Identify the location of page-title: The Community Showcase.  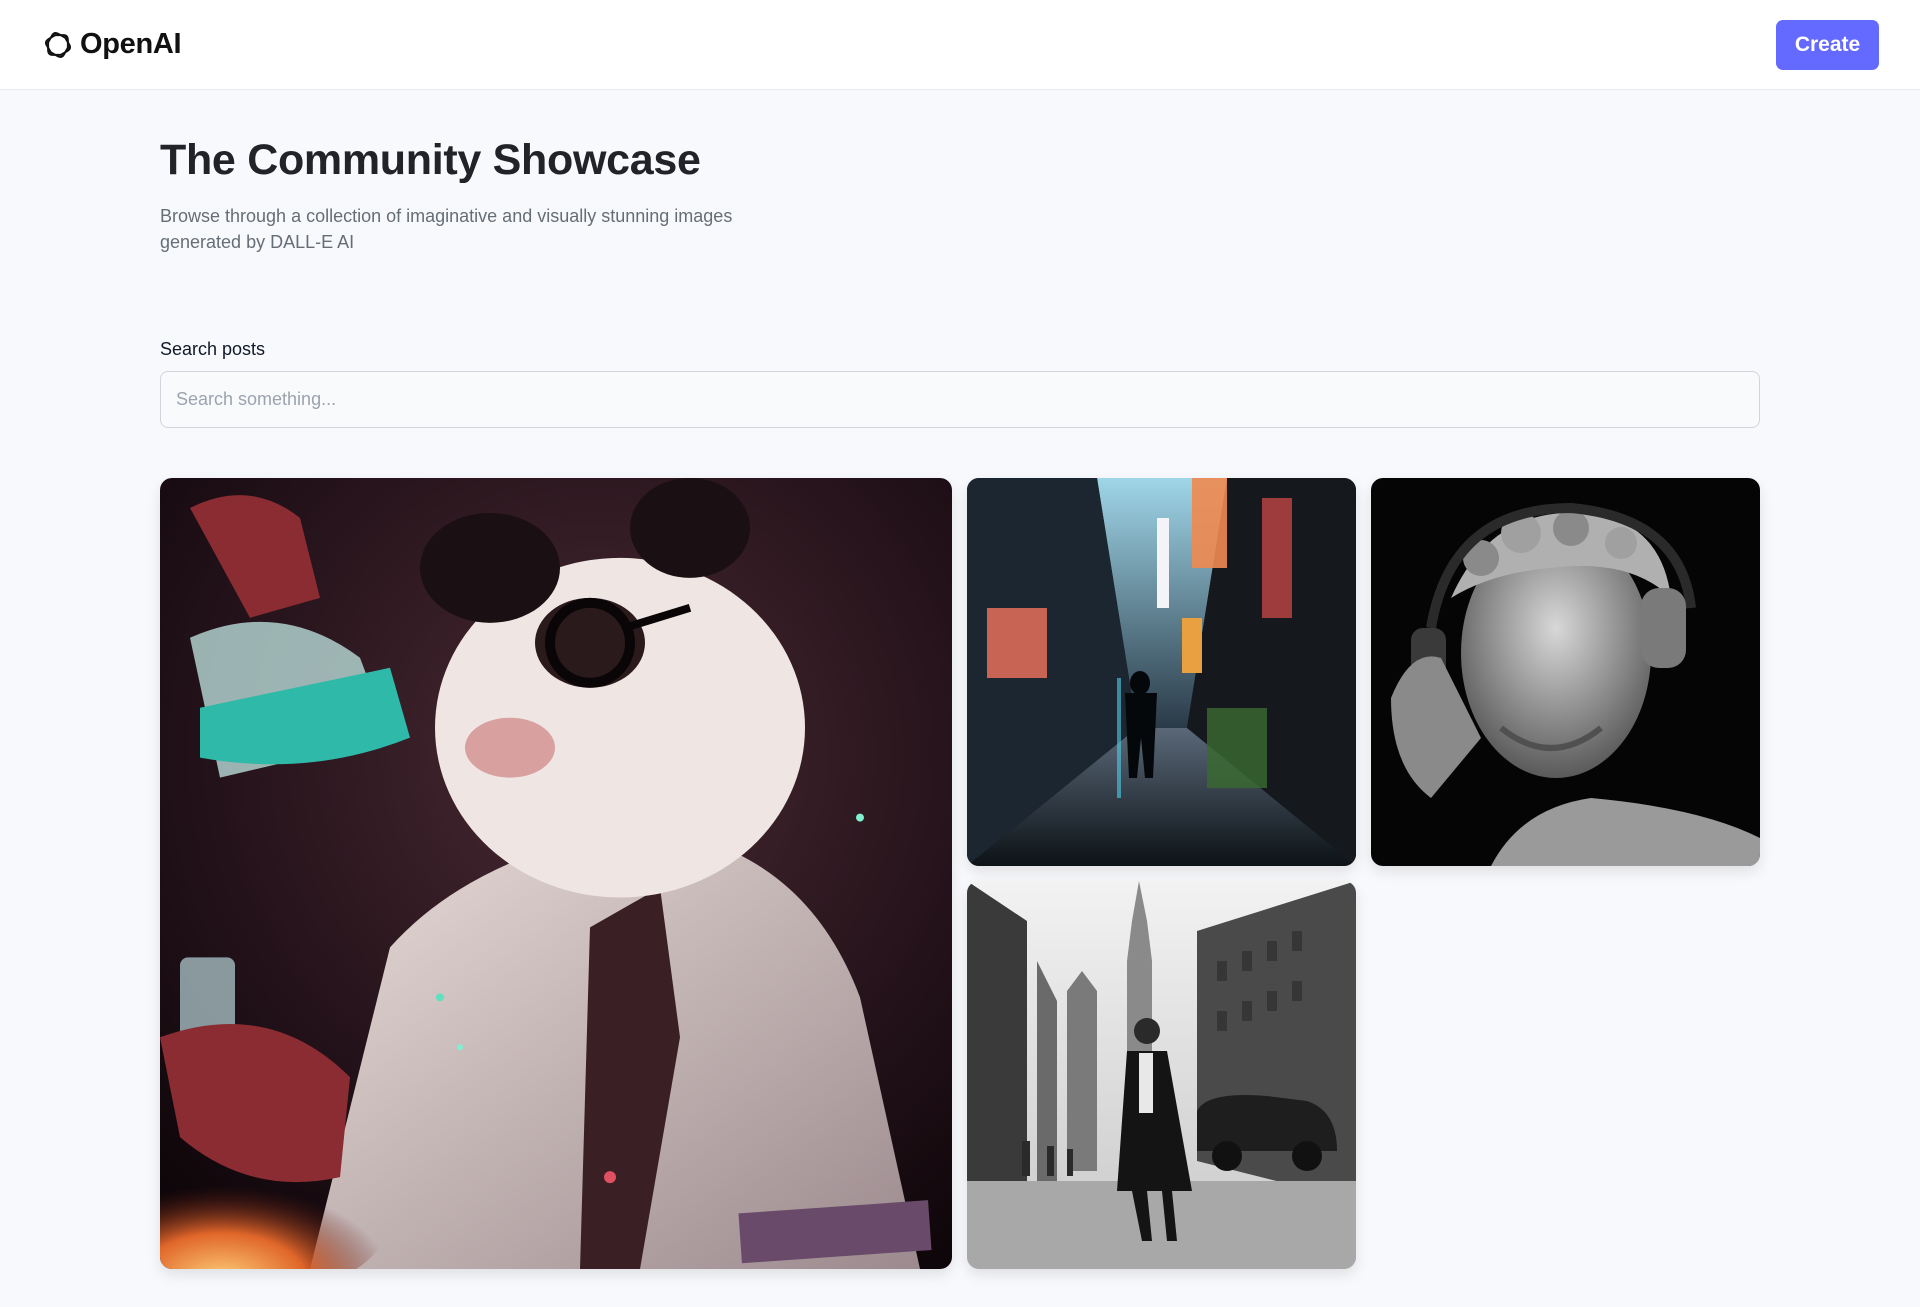
(430, 160).